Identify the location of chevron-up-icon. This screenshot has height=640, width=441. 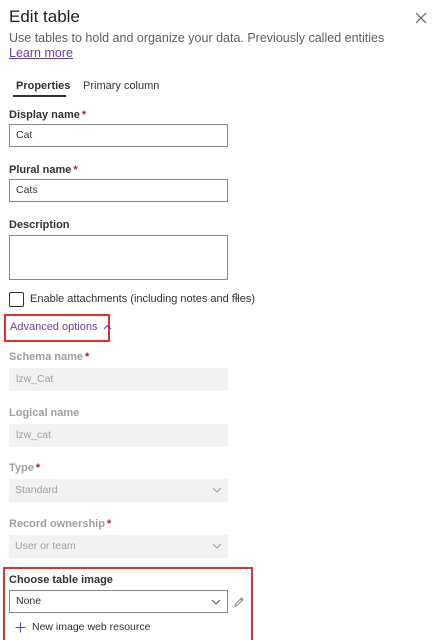
(108, 327).